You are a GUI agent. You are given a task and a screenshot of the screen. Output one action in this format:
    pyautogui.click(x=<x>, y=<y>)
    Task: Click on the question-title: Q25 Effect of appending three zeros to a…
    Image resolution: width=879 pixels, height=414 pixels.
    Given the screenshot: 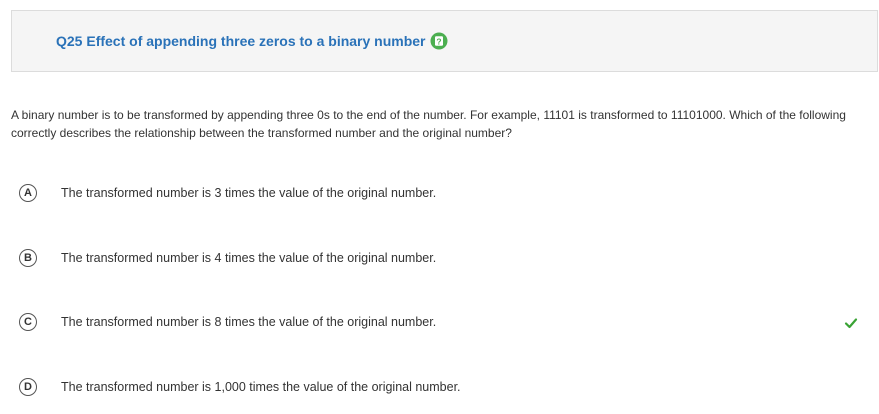 What is the action you would take?
    pyautogui.click(x=241, y=41)
    